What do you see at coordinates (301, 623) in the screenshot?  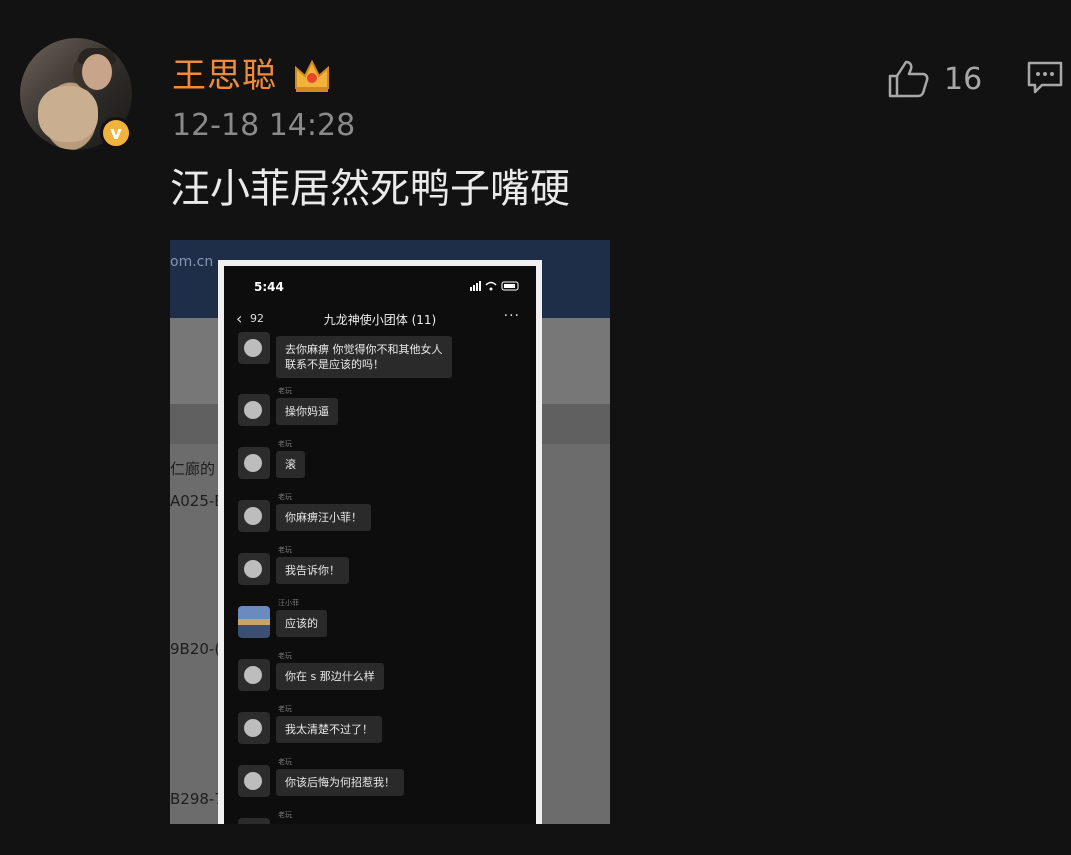 I see `chat-bubble: 应该的` at bounding box center [301, 623].